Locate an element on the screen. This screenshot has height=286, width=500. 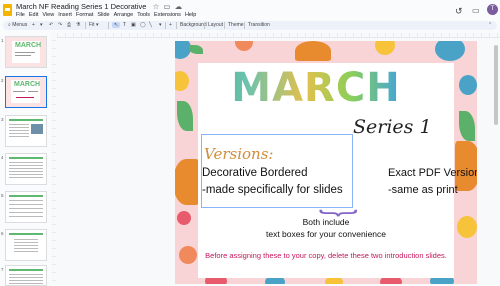
pdf-version-note: -same as print is located at coordinates (423, 190).